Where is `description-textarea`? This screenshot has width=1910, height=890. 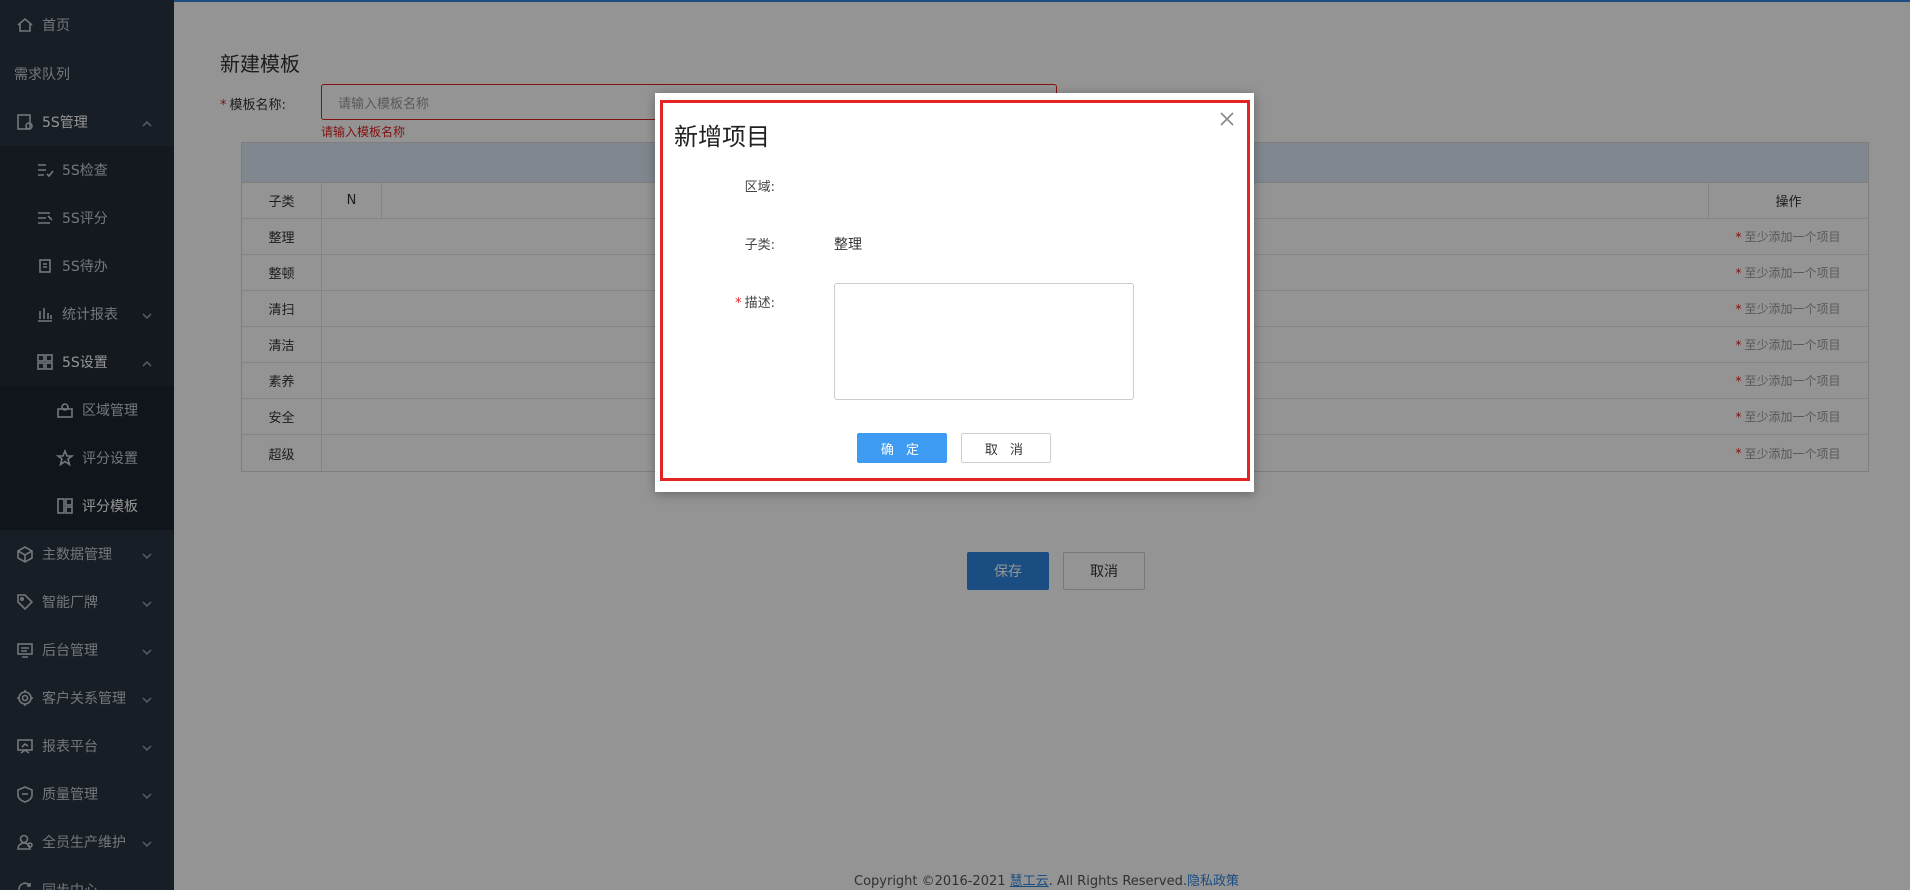
description-textarea is located at coordinates (984, 341).